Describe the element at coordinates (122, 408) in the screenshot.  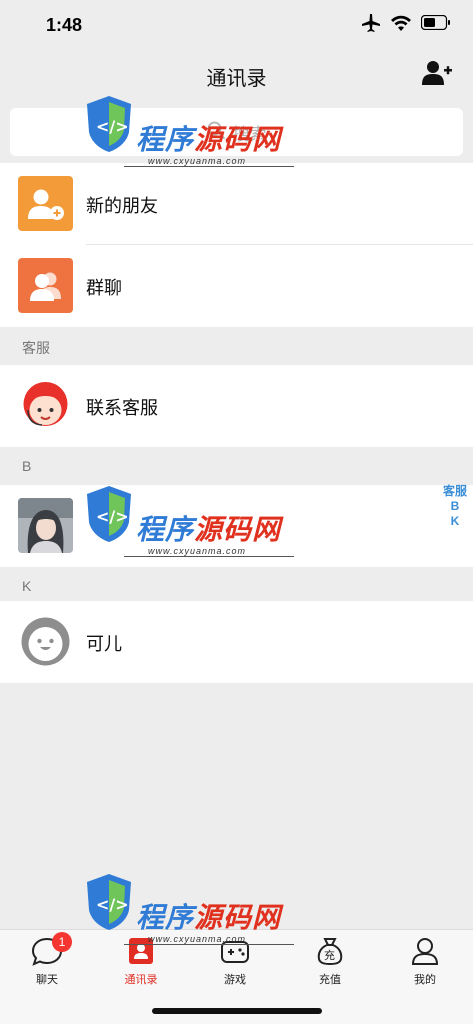
I see `customer-service-label: 联系客服` at that location.